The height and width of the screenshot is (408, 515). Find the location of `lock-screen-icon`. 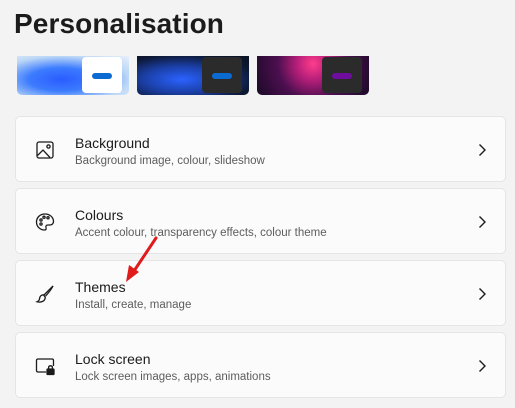

lock-screen-icon is located at coordinates (45, 366).